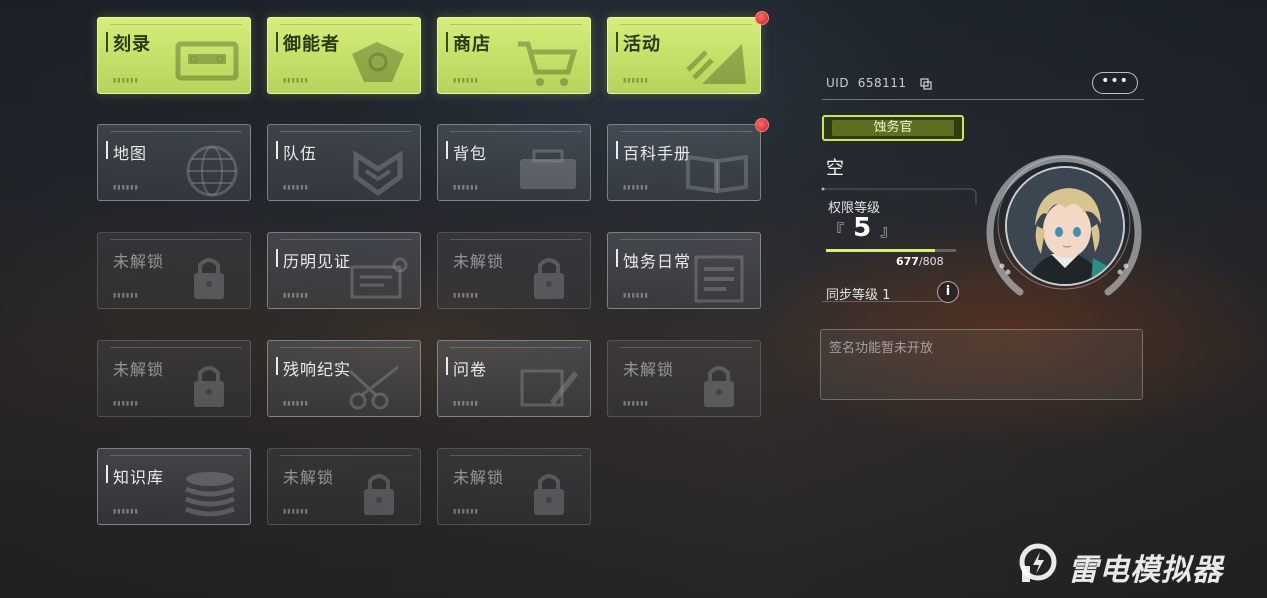 This screenshot has width=1267, height=598. Describe the element at coordinates (300, 153) in the screenshot. I see `menu-tile-label: 队伍` at that location.